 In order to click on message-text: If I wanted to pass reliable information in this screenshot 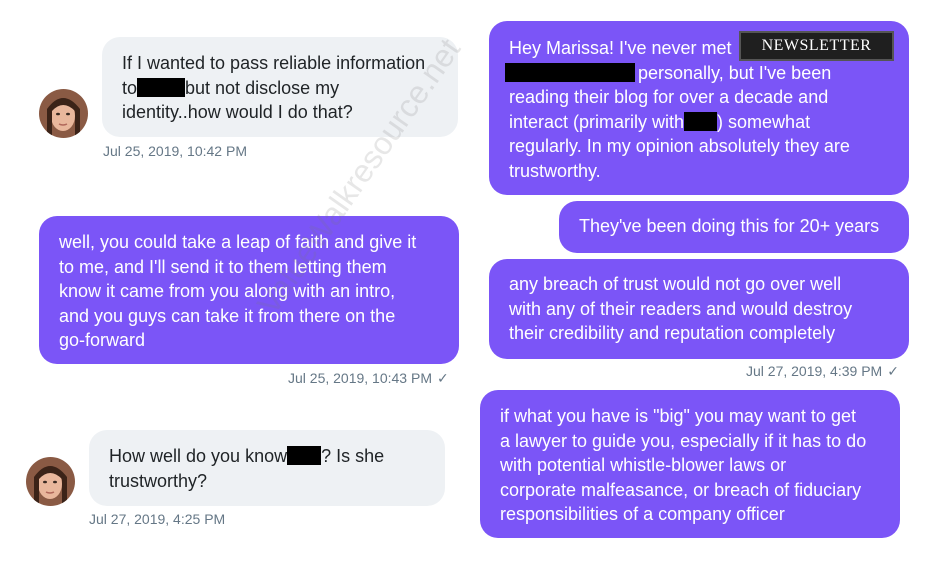, I will do `click(274, 63)`.